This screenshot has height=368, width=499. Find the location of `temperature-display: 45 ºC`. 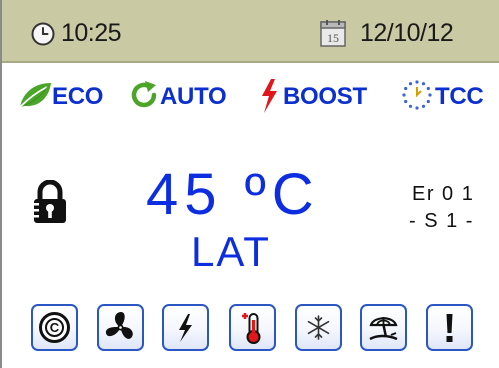

temperature-display: 45 ºC is located at coordinates (233, 194).